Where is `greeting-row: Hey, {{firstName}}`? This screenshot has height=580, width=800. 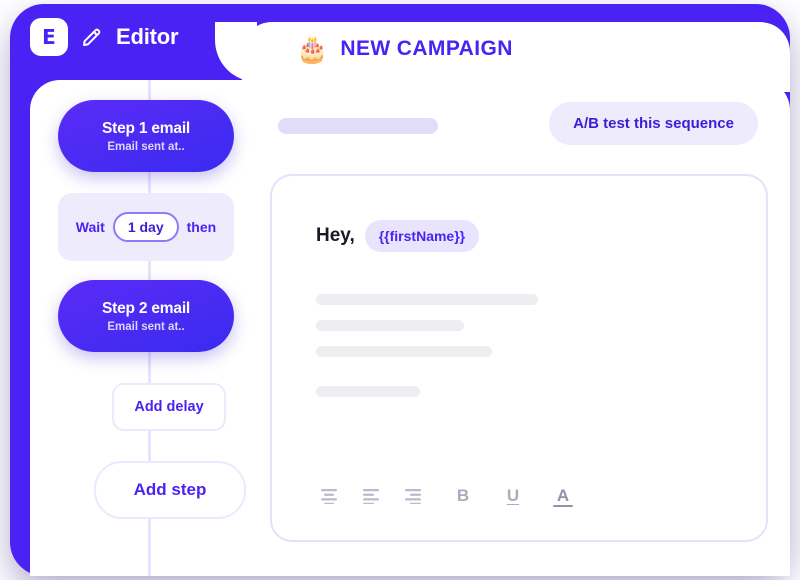 greeting-row: Hey, {{firstName}} is located at coordinates (398, 236).